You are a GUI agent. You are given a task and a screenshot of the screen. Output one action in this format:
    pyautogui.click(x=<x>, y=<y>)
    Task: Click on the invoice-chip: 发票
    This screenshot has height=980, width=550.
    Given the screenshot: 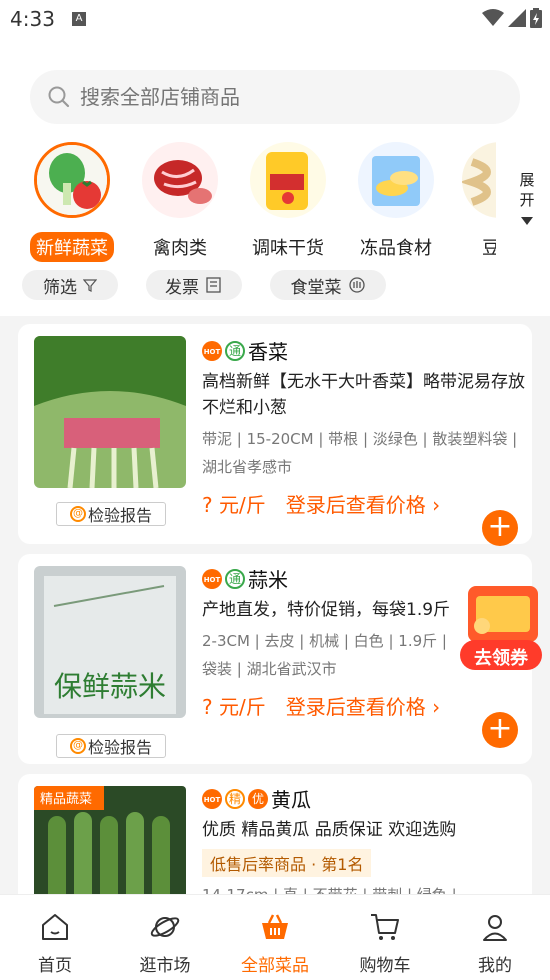 What is the action you would take?
    pyautogui.click(x=194, y=285)
    